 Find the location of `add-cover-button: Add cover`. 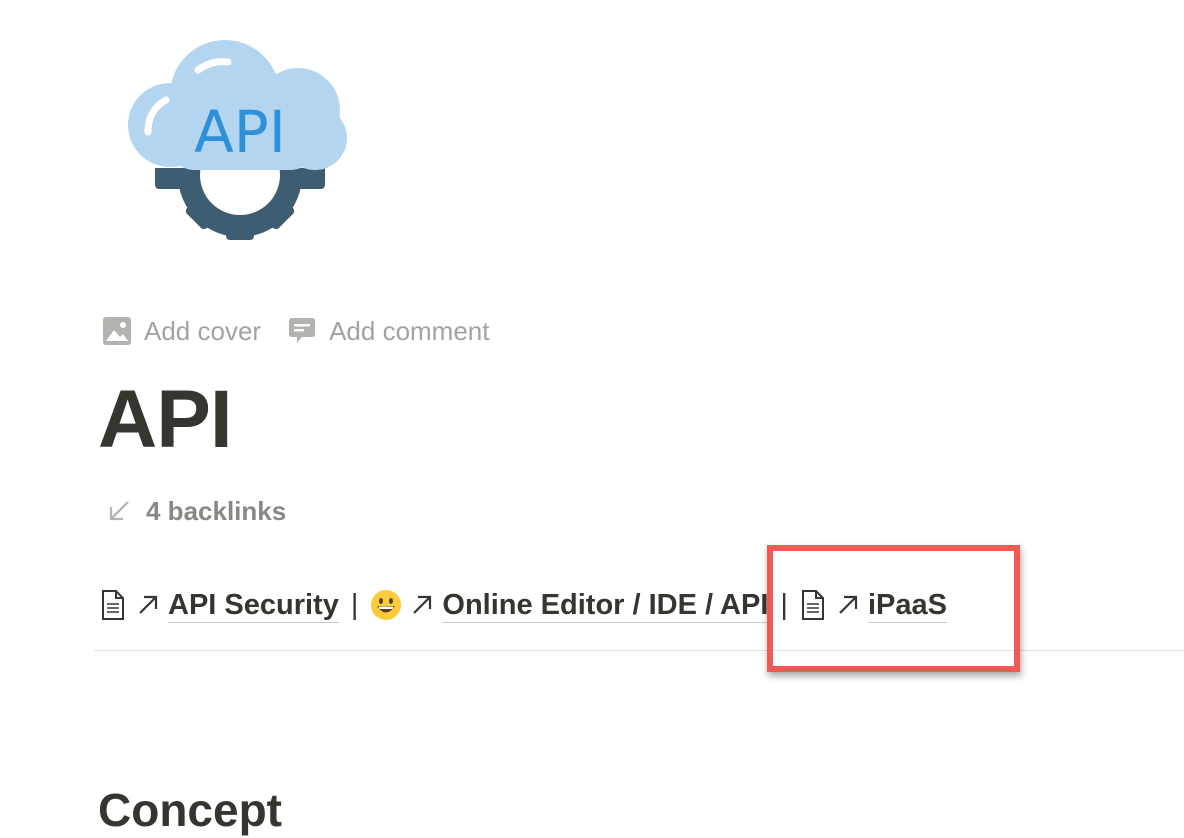

add-cover-button: Add cover is located at coordinates (181, 331).